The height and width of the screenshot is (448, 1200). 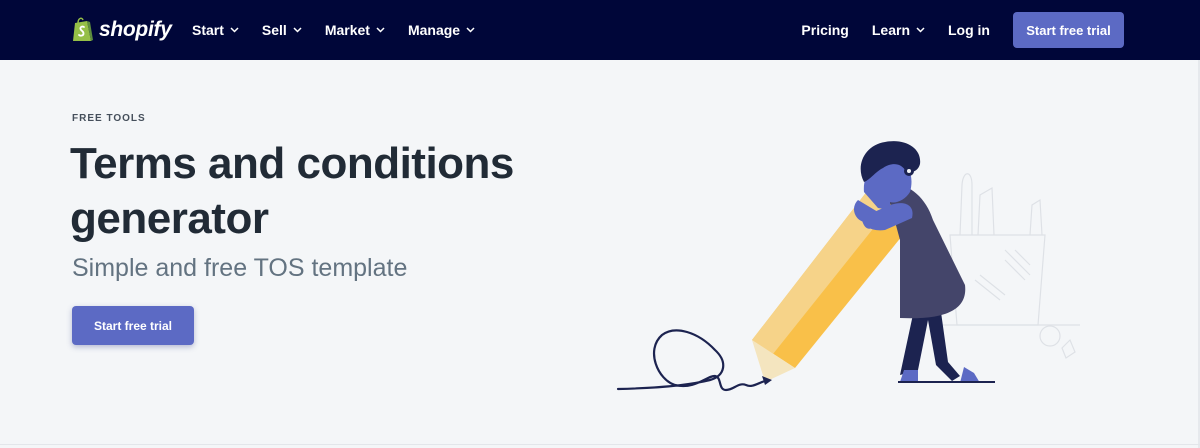 I want to click on primary-nav: Start Sell Market Manage, so click(x=345, y=30).